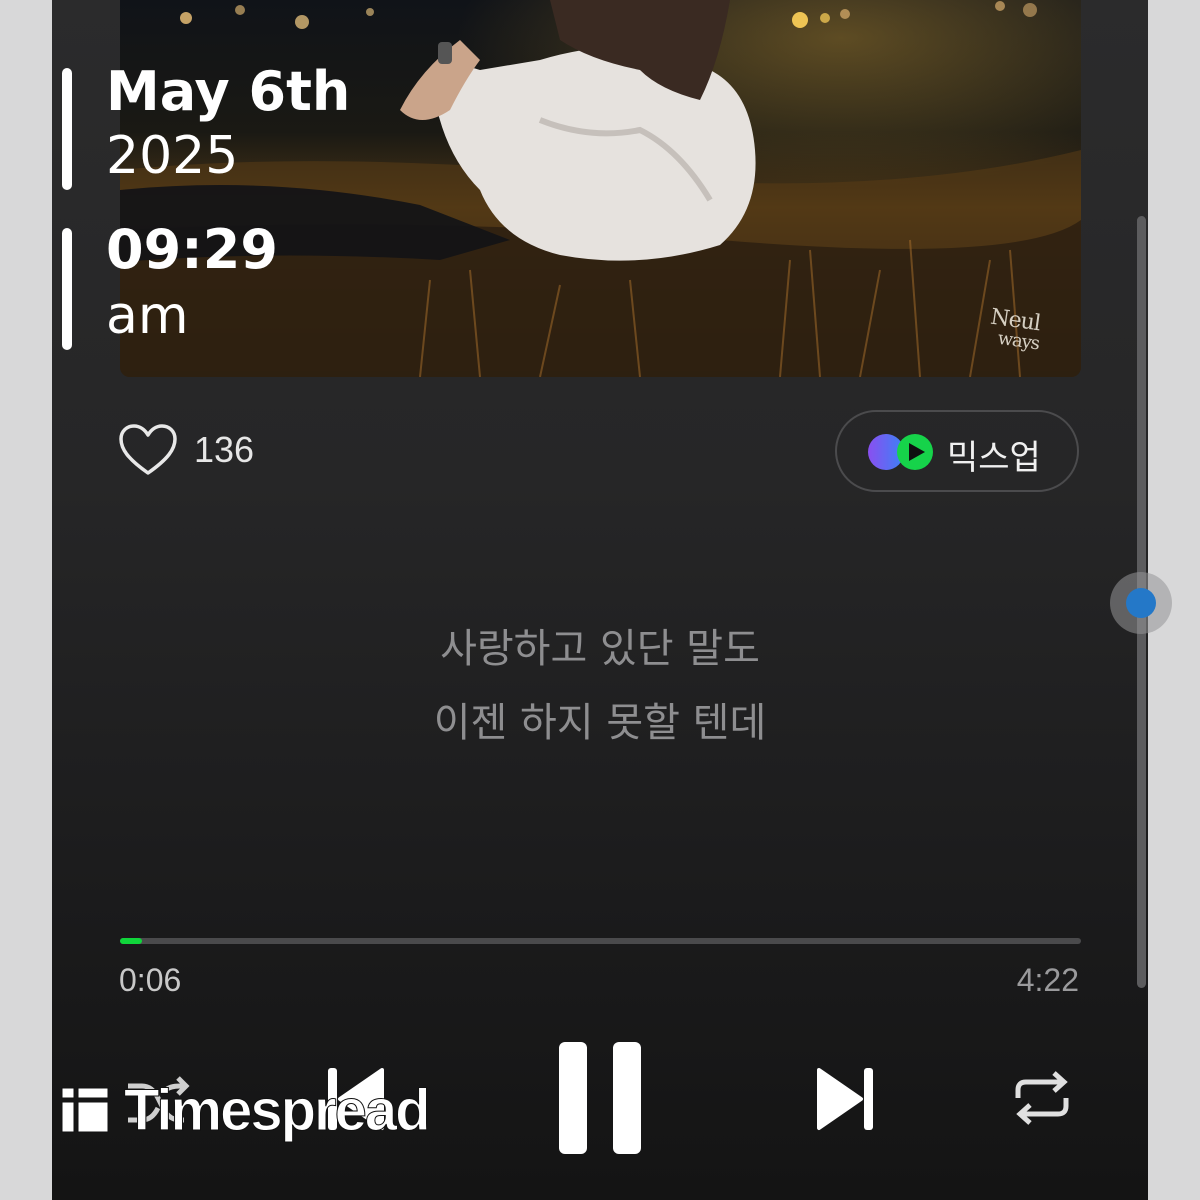 This screenshot has height=1200, width=1200. What do you see at coordinates (148, 449) in the screenshot?
I see `heart-outline-icon` at bounding box center [148, 449].